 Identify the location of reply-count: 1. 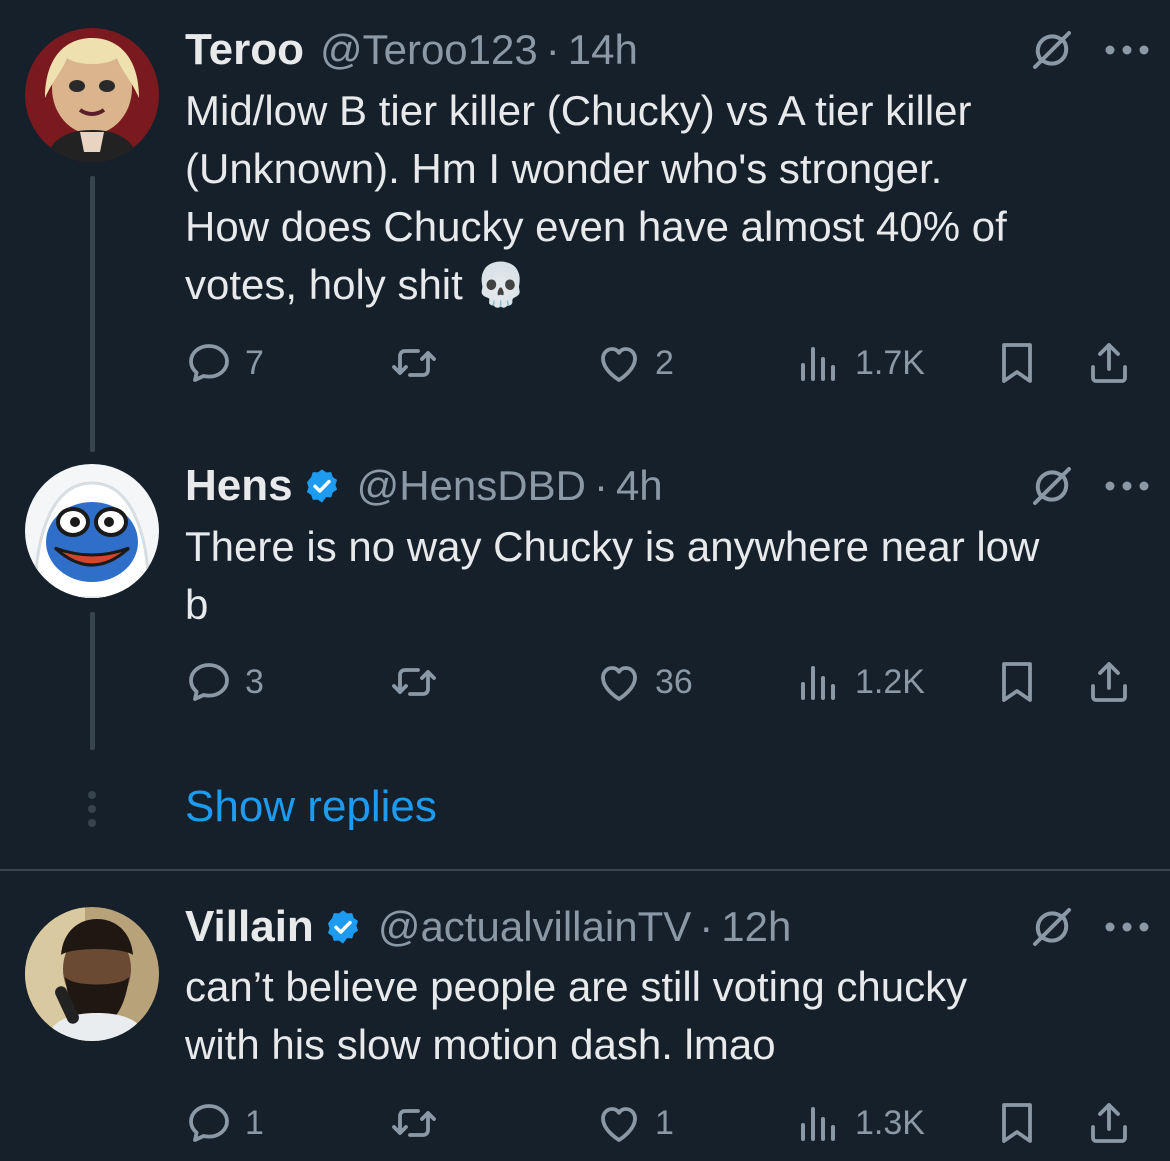
(254, 1122).